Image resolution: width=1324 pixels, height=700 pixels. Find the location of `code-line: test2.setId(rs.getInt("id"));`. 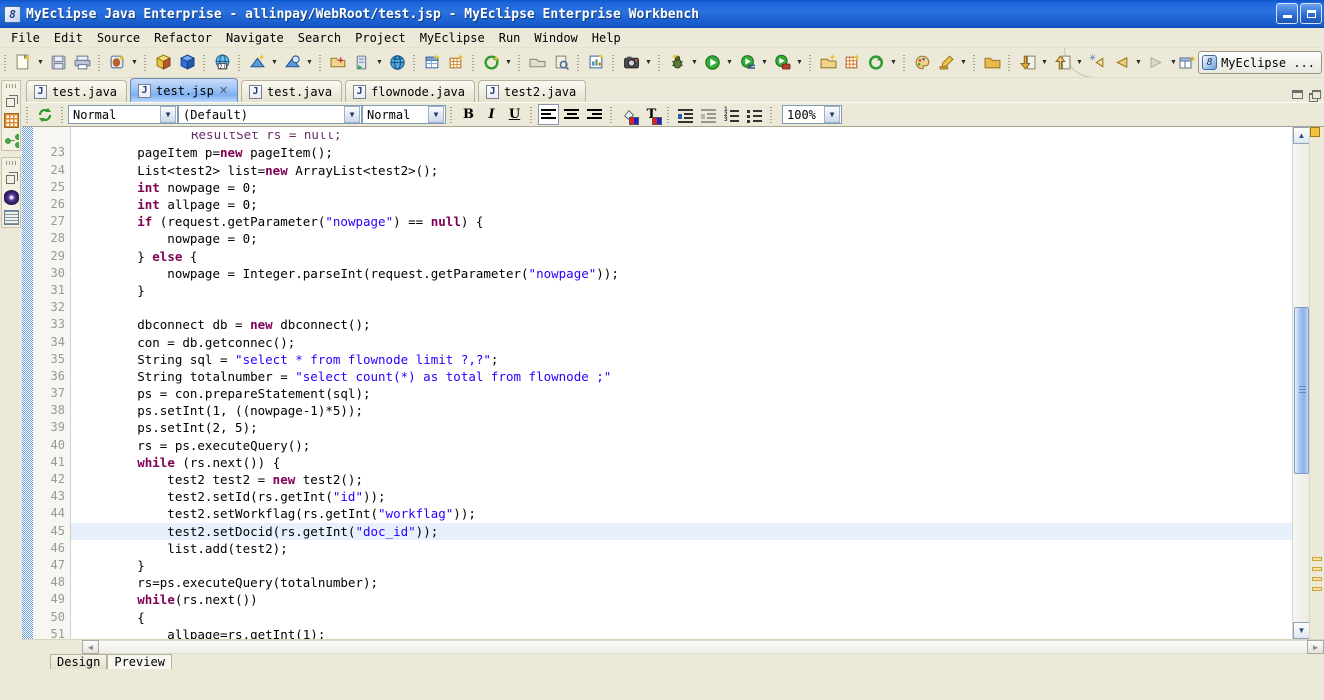

code-line: test2.setId(rs.getInt("id")); is located at coordinates (681, 496).